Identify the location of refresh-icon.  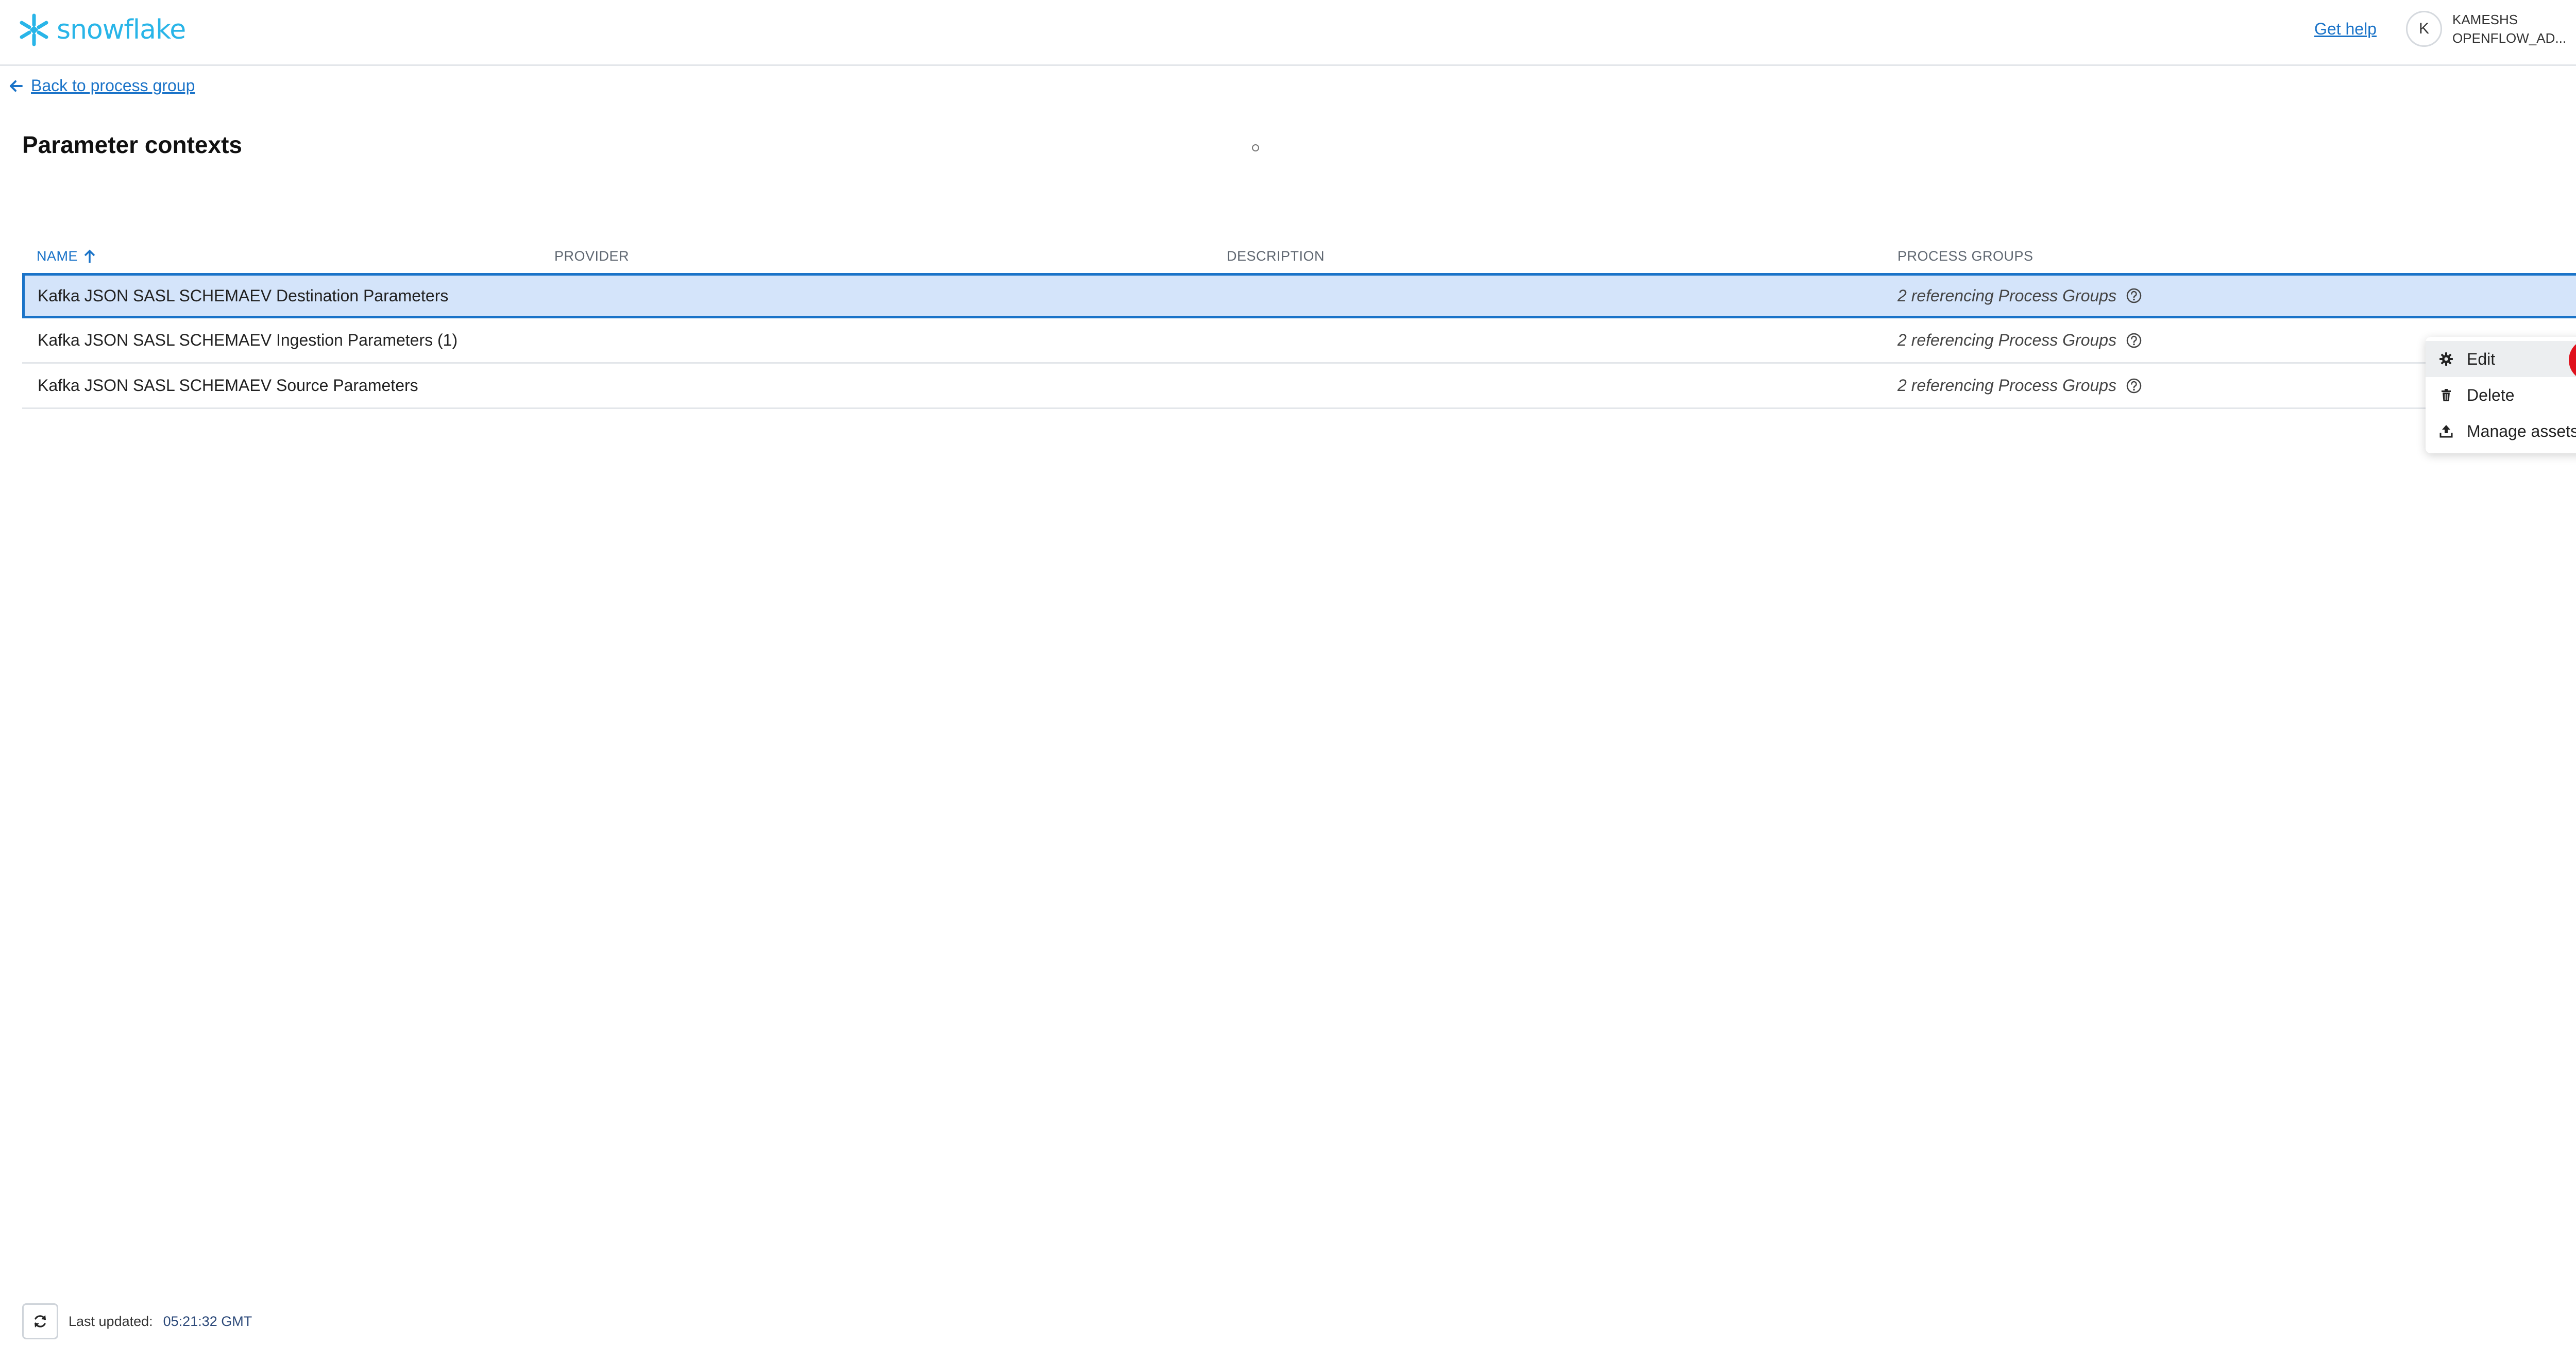
(40, 1321).